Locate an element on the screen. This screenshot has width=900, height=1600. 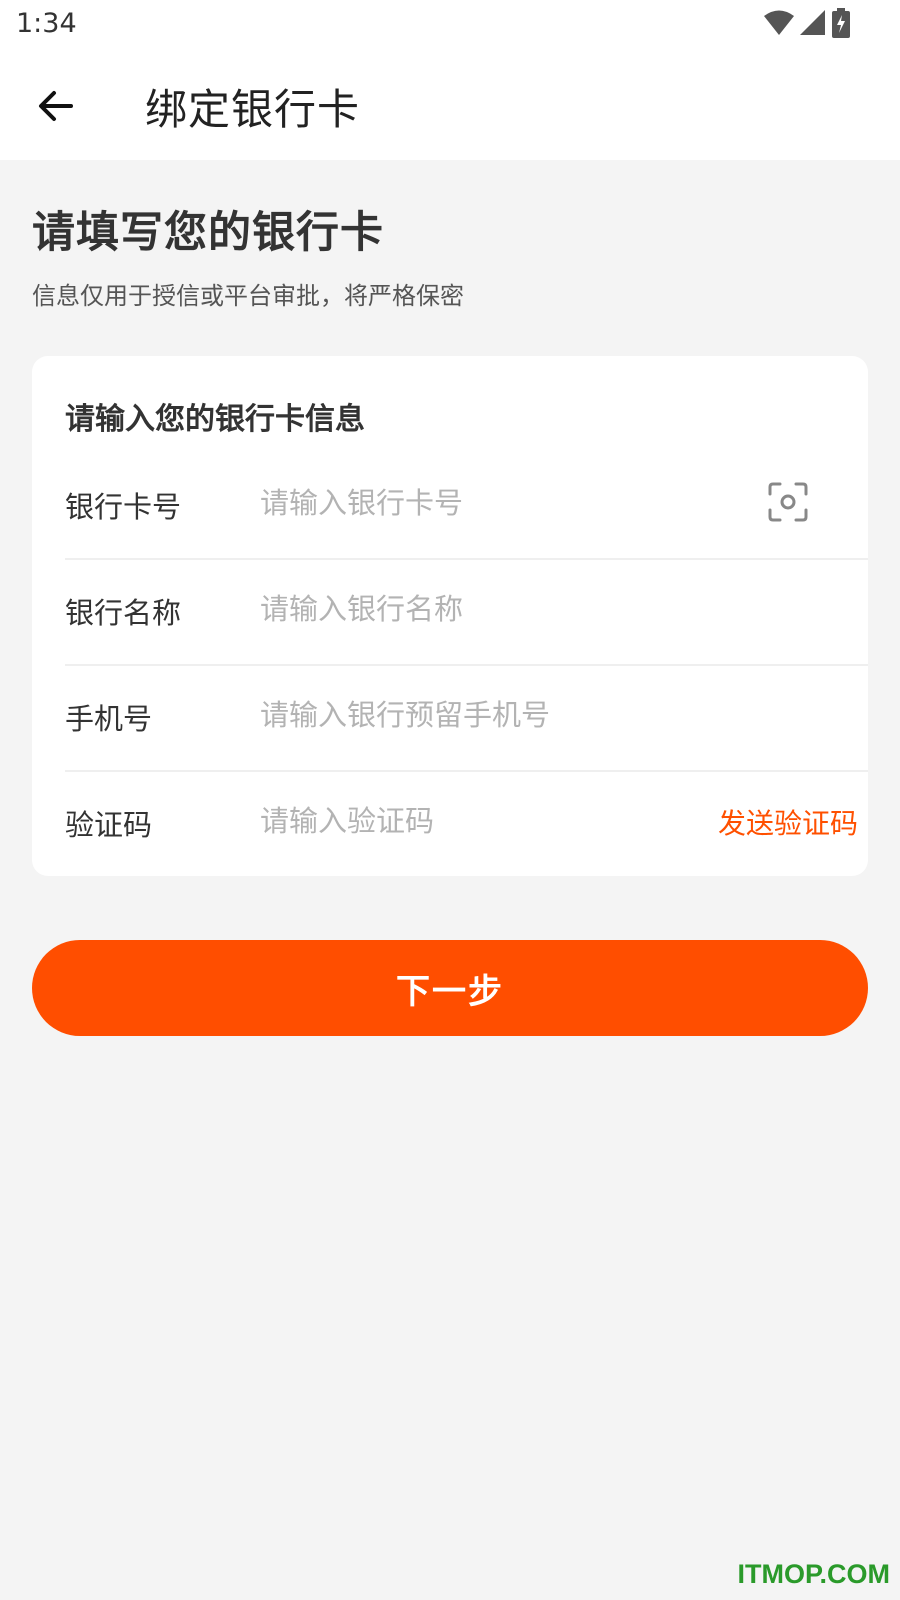
scan-card-icon is located at coordinates (788, 502).